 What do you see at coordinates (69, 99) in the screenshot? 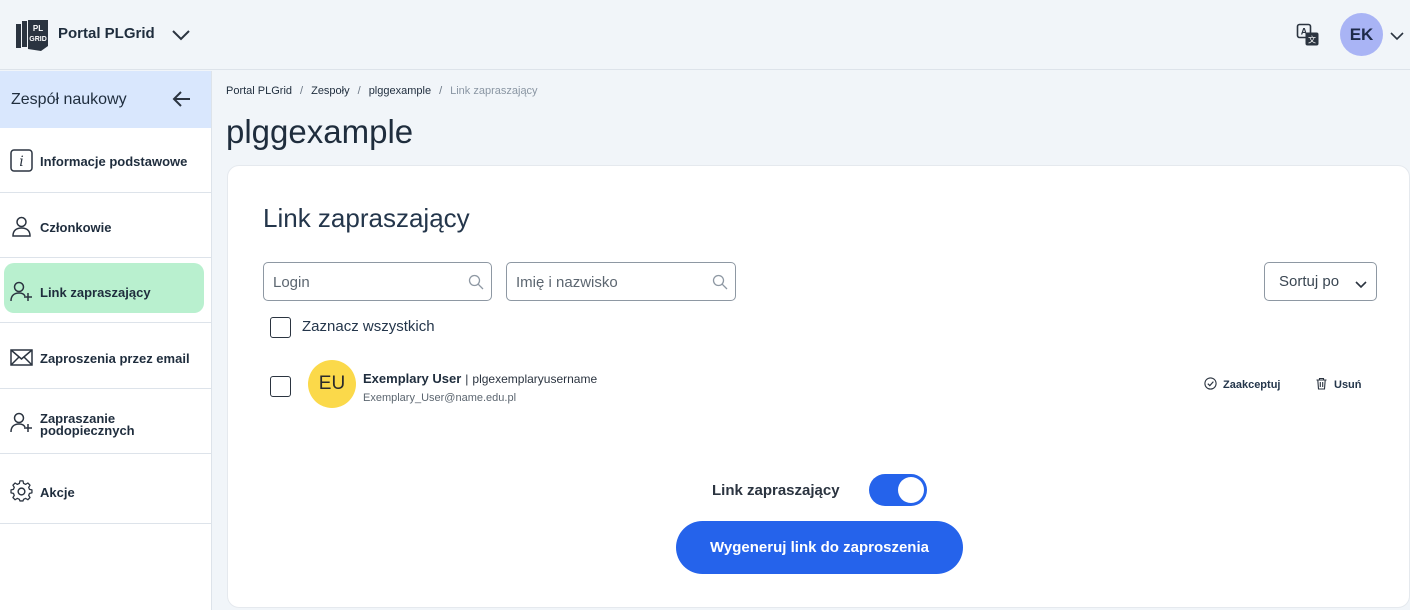
I see `sidebar-title: Zespół naukowy` at bounding box center [69, 99].